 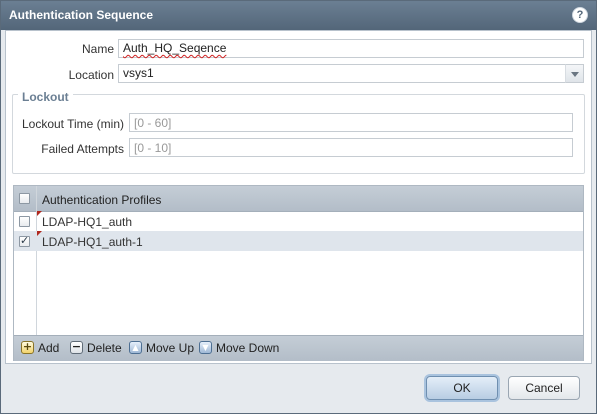 What do you see at coordinates (574, 73) in the screenshot?
I see `chevron-down-icon` at bounding box center [574, 73].